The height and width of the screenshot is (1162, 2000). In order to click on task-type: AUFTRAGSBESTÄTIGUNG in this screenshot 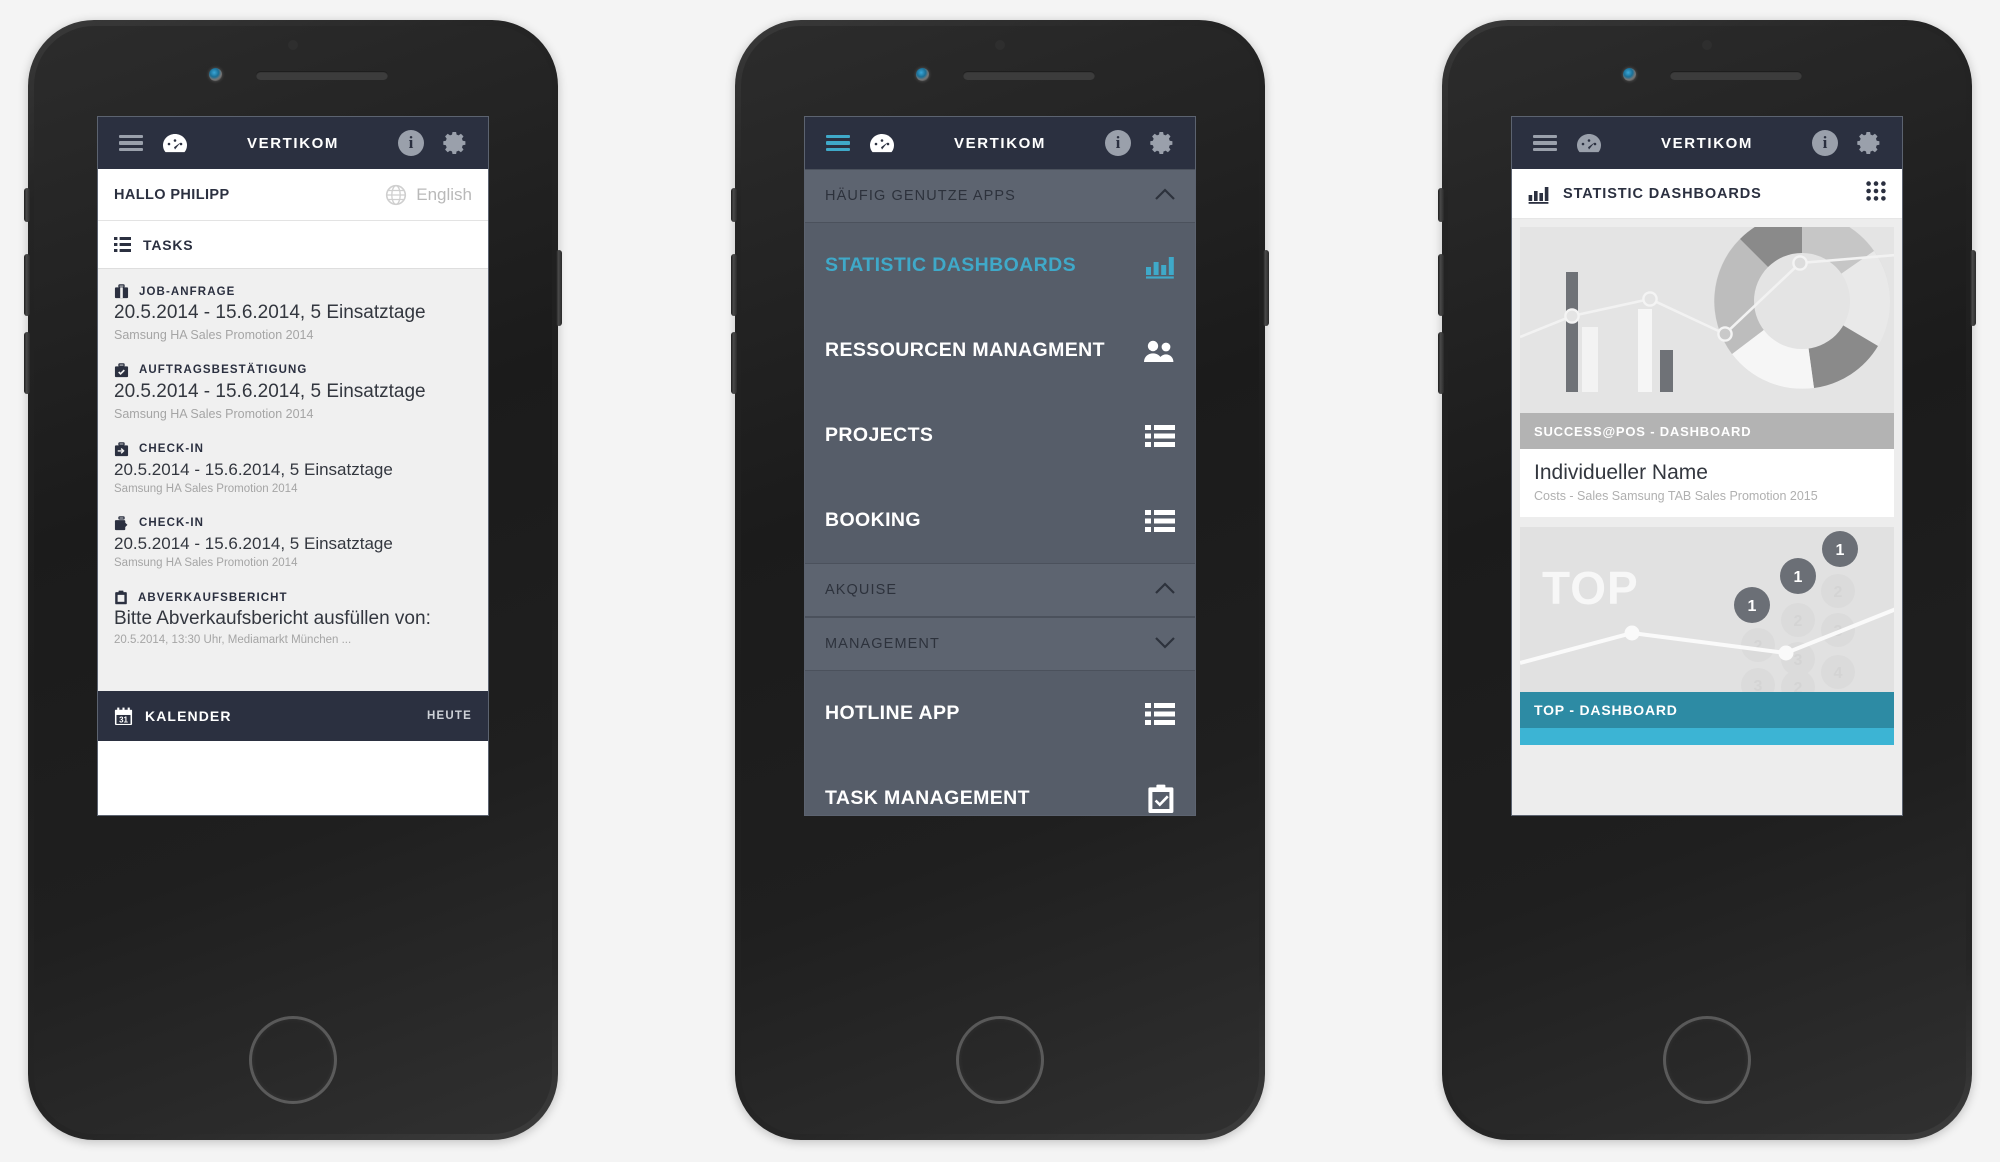, I will do `click(223, 370)`.